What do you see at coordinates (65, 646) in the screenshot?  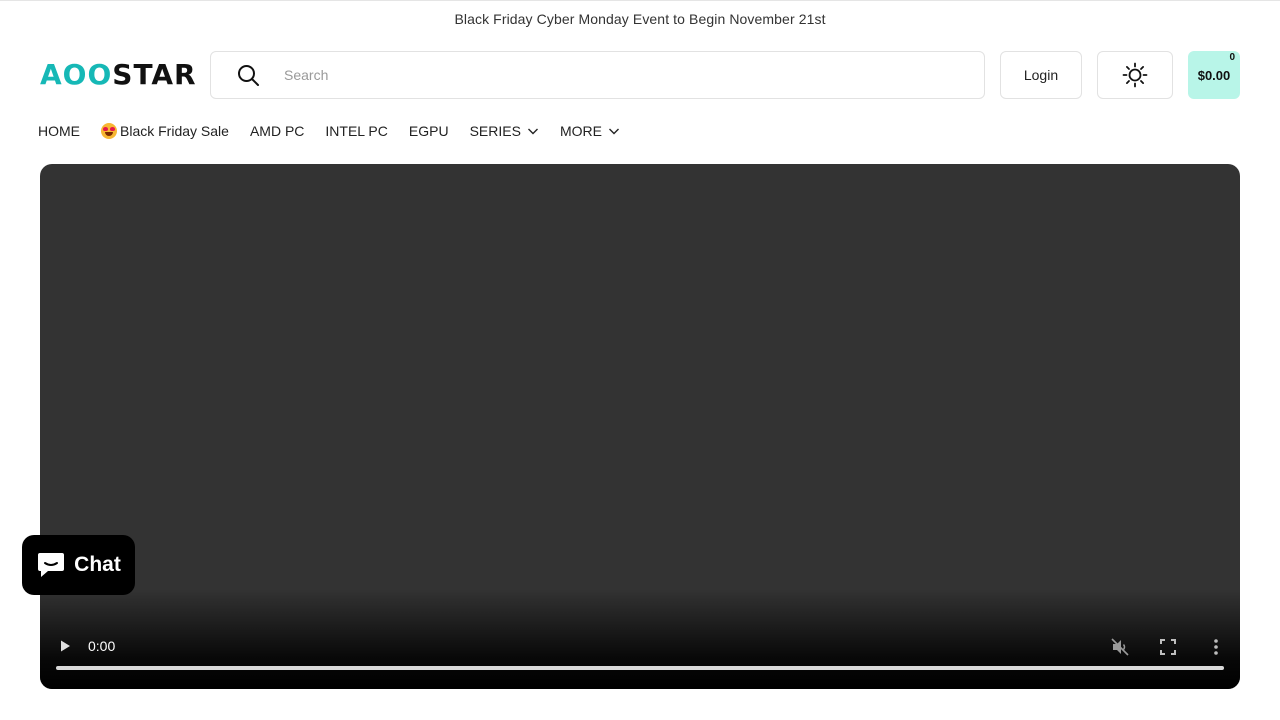 I see `play-icon` at bounding box center [65, 646].